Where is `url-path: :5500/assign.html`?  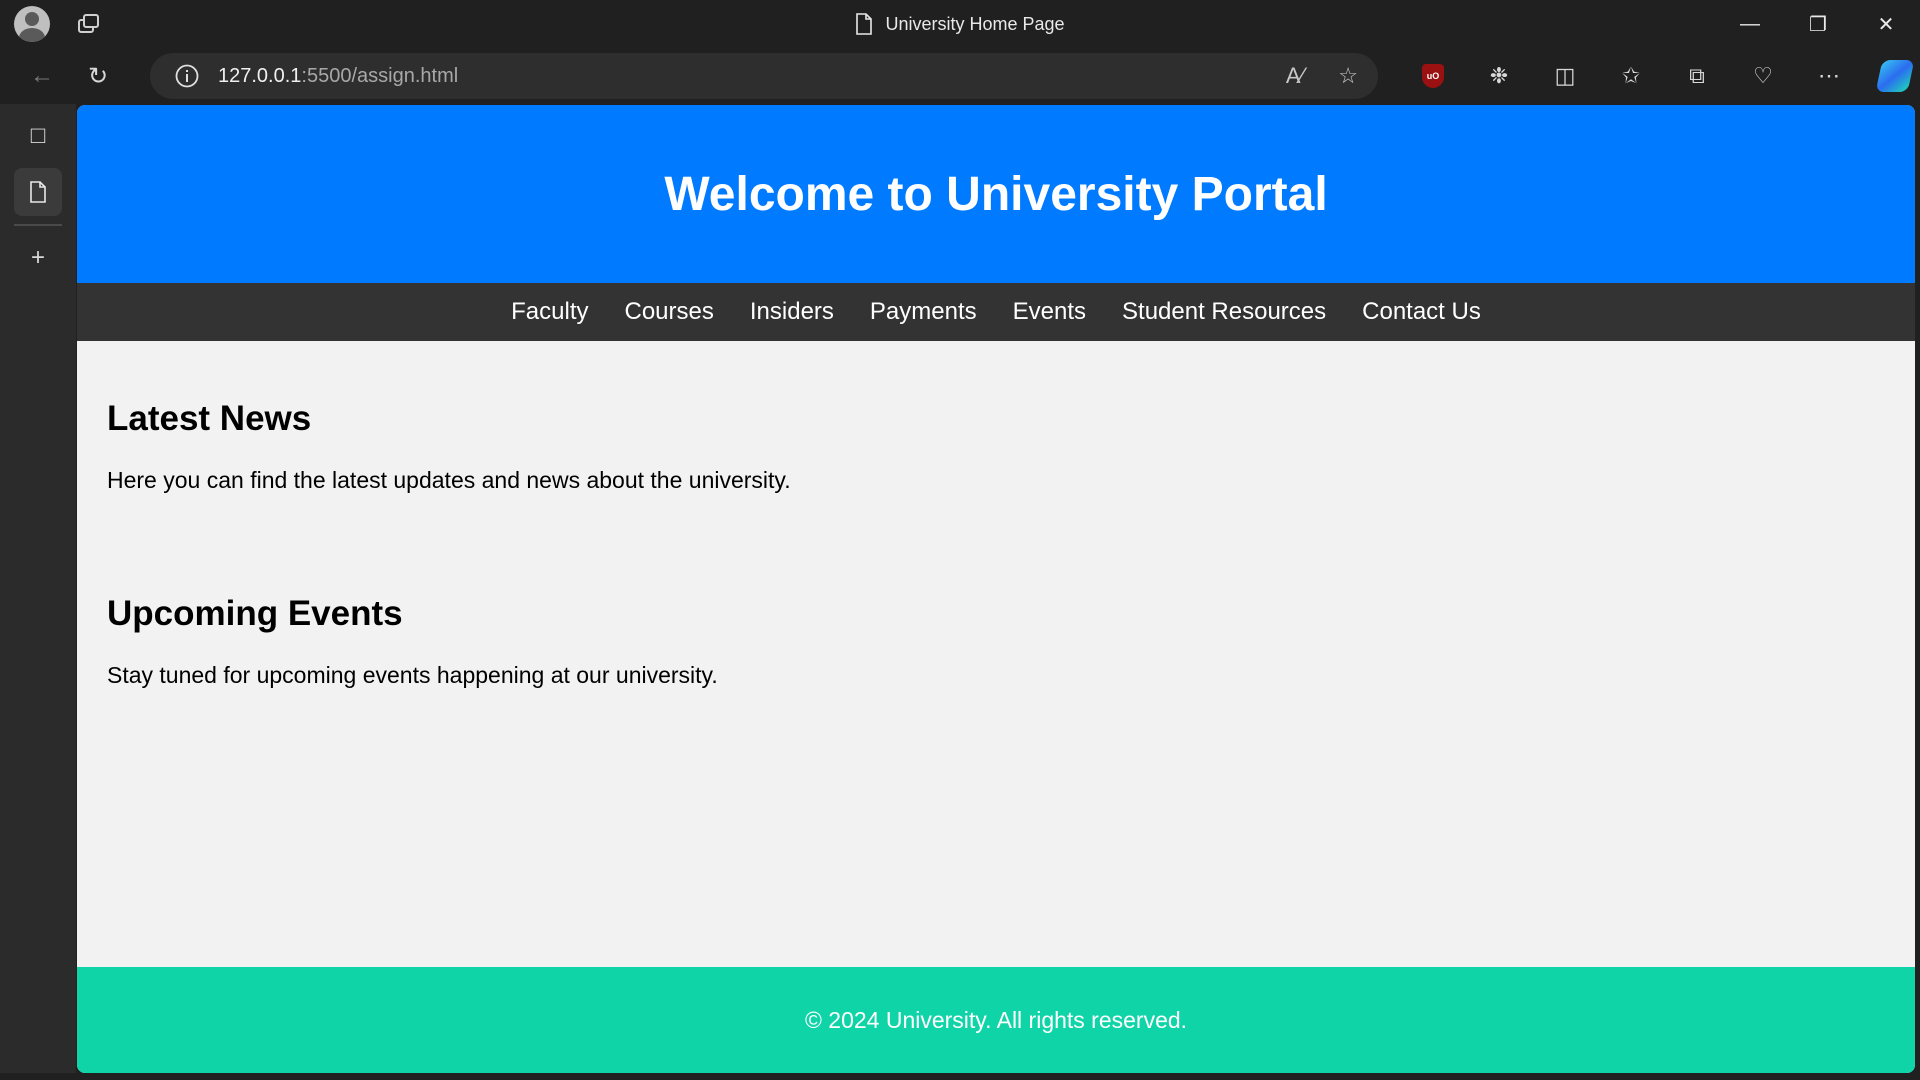
url-path: :5500/assign.html is located at coordinates (380, 75).